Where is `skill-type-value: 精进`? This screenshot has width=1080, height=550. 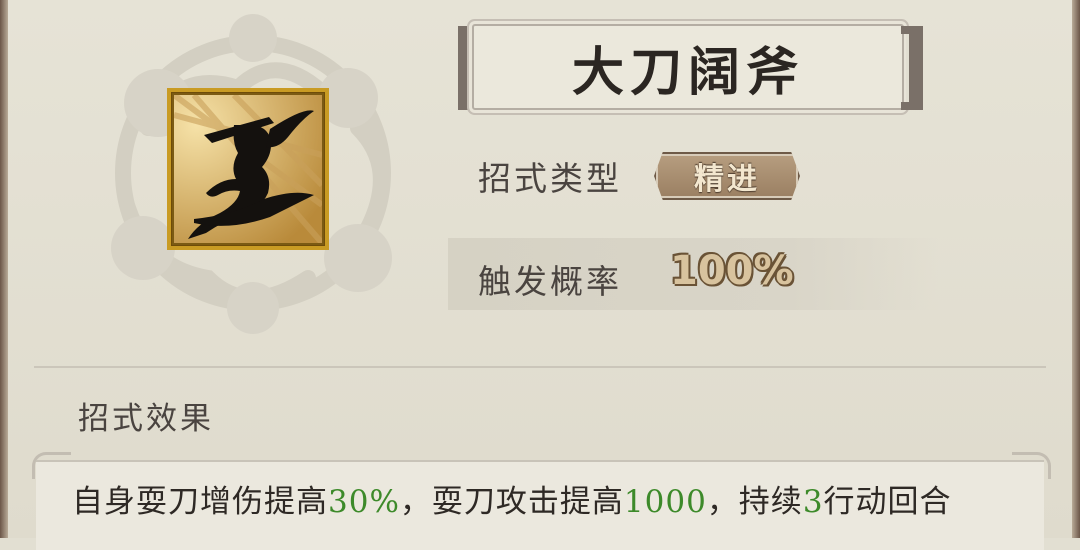 skill-type-value: 精进 is located at coordinates (727, 179).